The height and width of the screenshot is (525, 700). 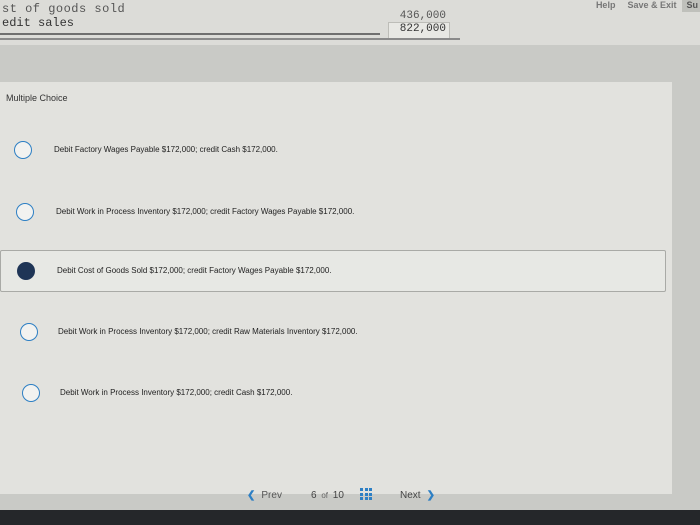 What do you see at coordinates (422, 29) in the screenshot?
I see `table-amount: 822,000` at bounding box center [422, 29].